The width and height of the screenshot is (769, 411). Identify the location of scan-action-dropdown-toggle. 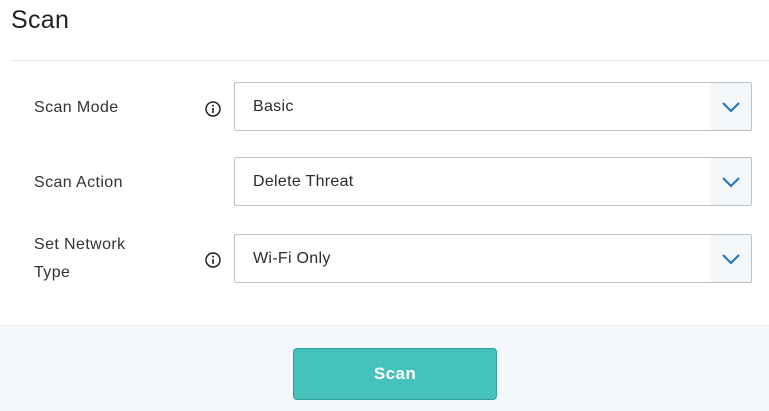
(730, 181).